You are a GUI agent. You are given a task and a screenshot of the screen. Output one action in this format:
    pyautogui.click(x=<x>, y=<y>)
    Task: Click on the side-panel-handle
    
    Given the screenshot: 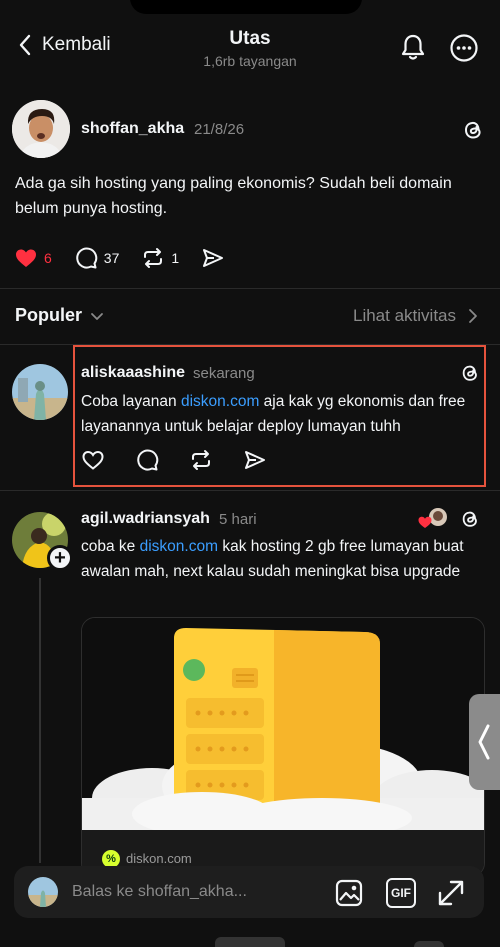 What is the action you would take?
    pyautogui.click(x=484, y=742)
    